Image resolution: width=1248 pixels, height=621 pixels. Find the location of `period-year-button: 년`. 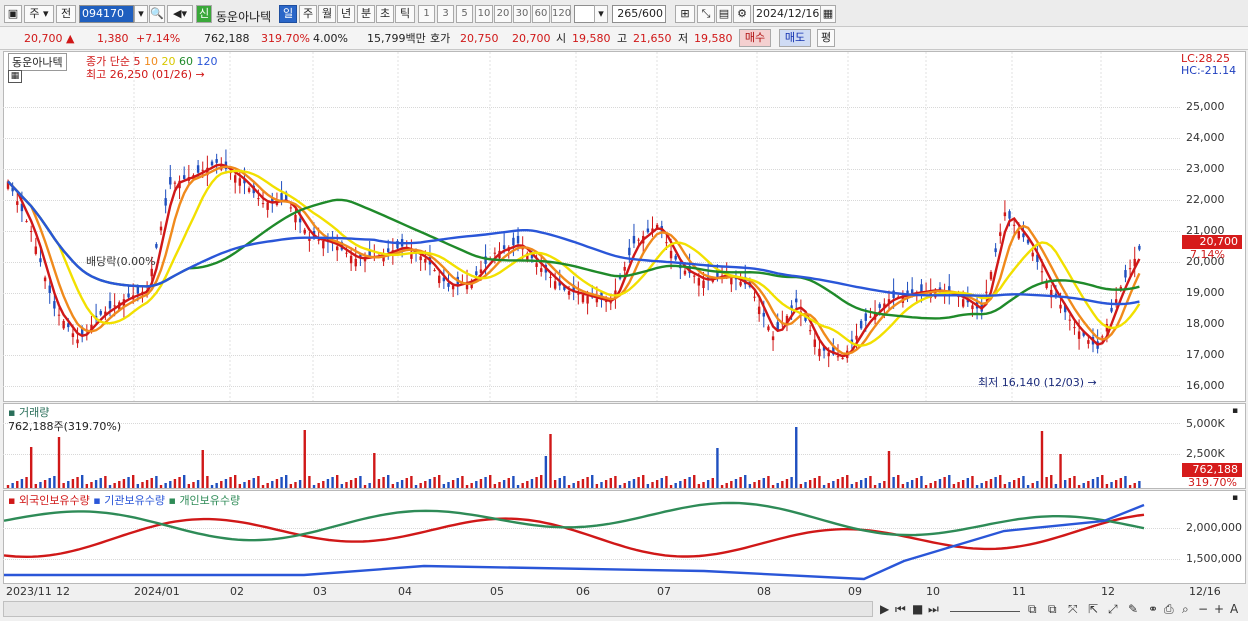

period-year-button: 년 is located at coordinates (346, 14).